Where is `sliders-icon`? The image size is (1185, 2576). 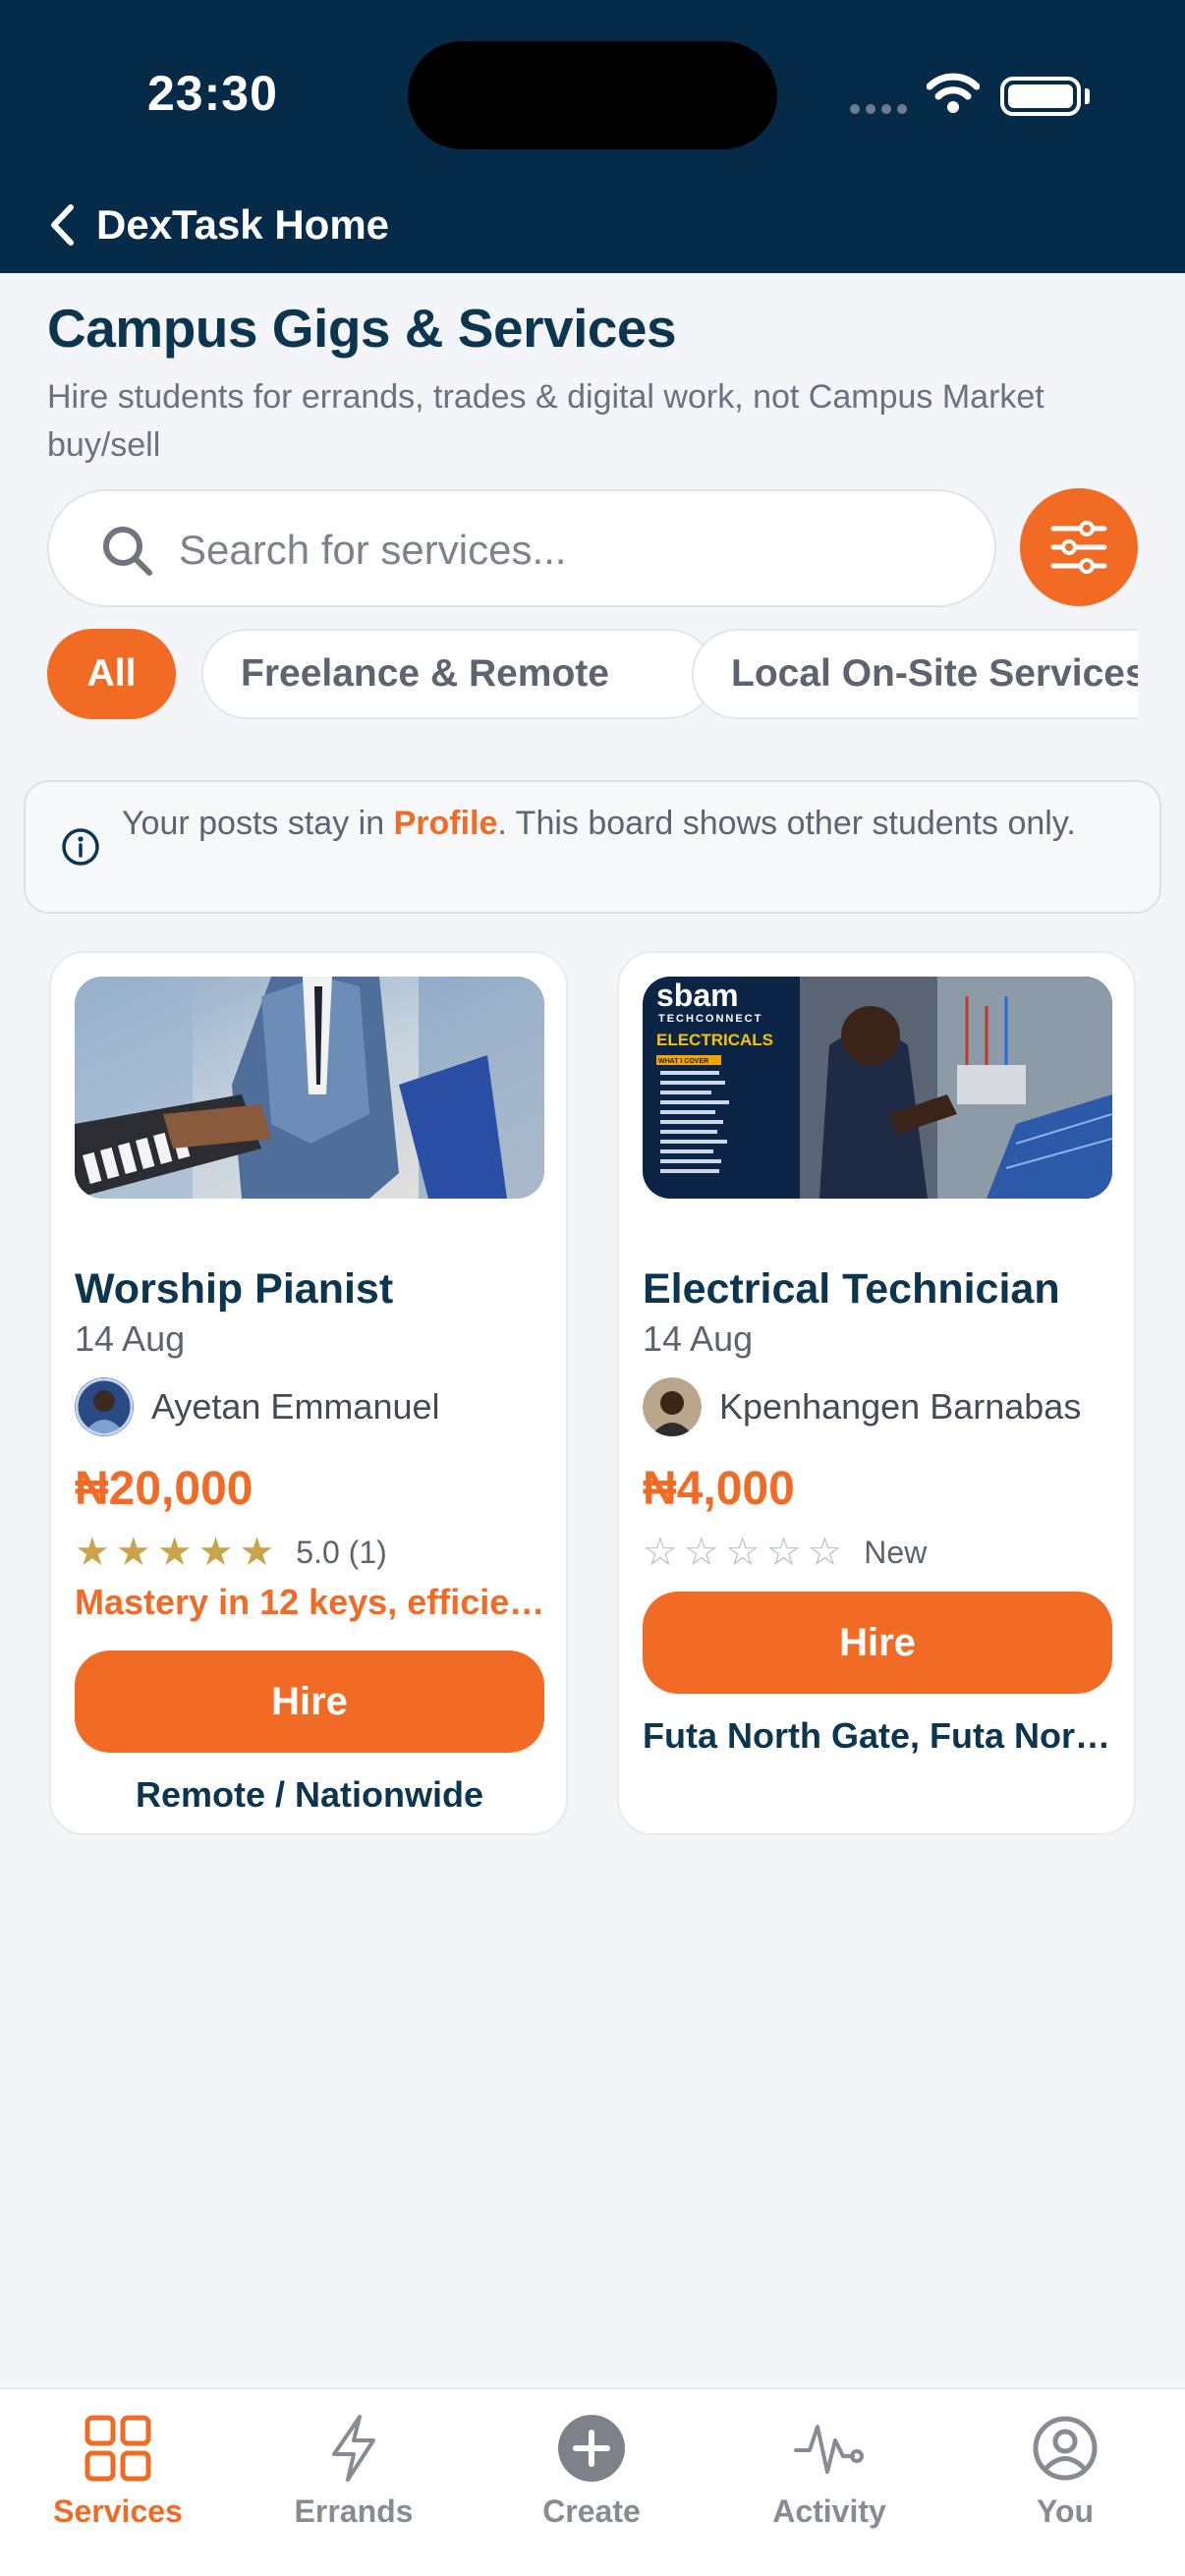
sliders-icon is located at coordinates (1079, 547).